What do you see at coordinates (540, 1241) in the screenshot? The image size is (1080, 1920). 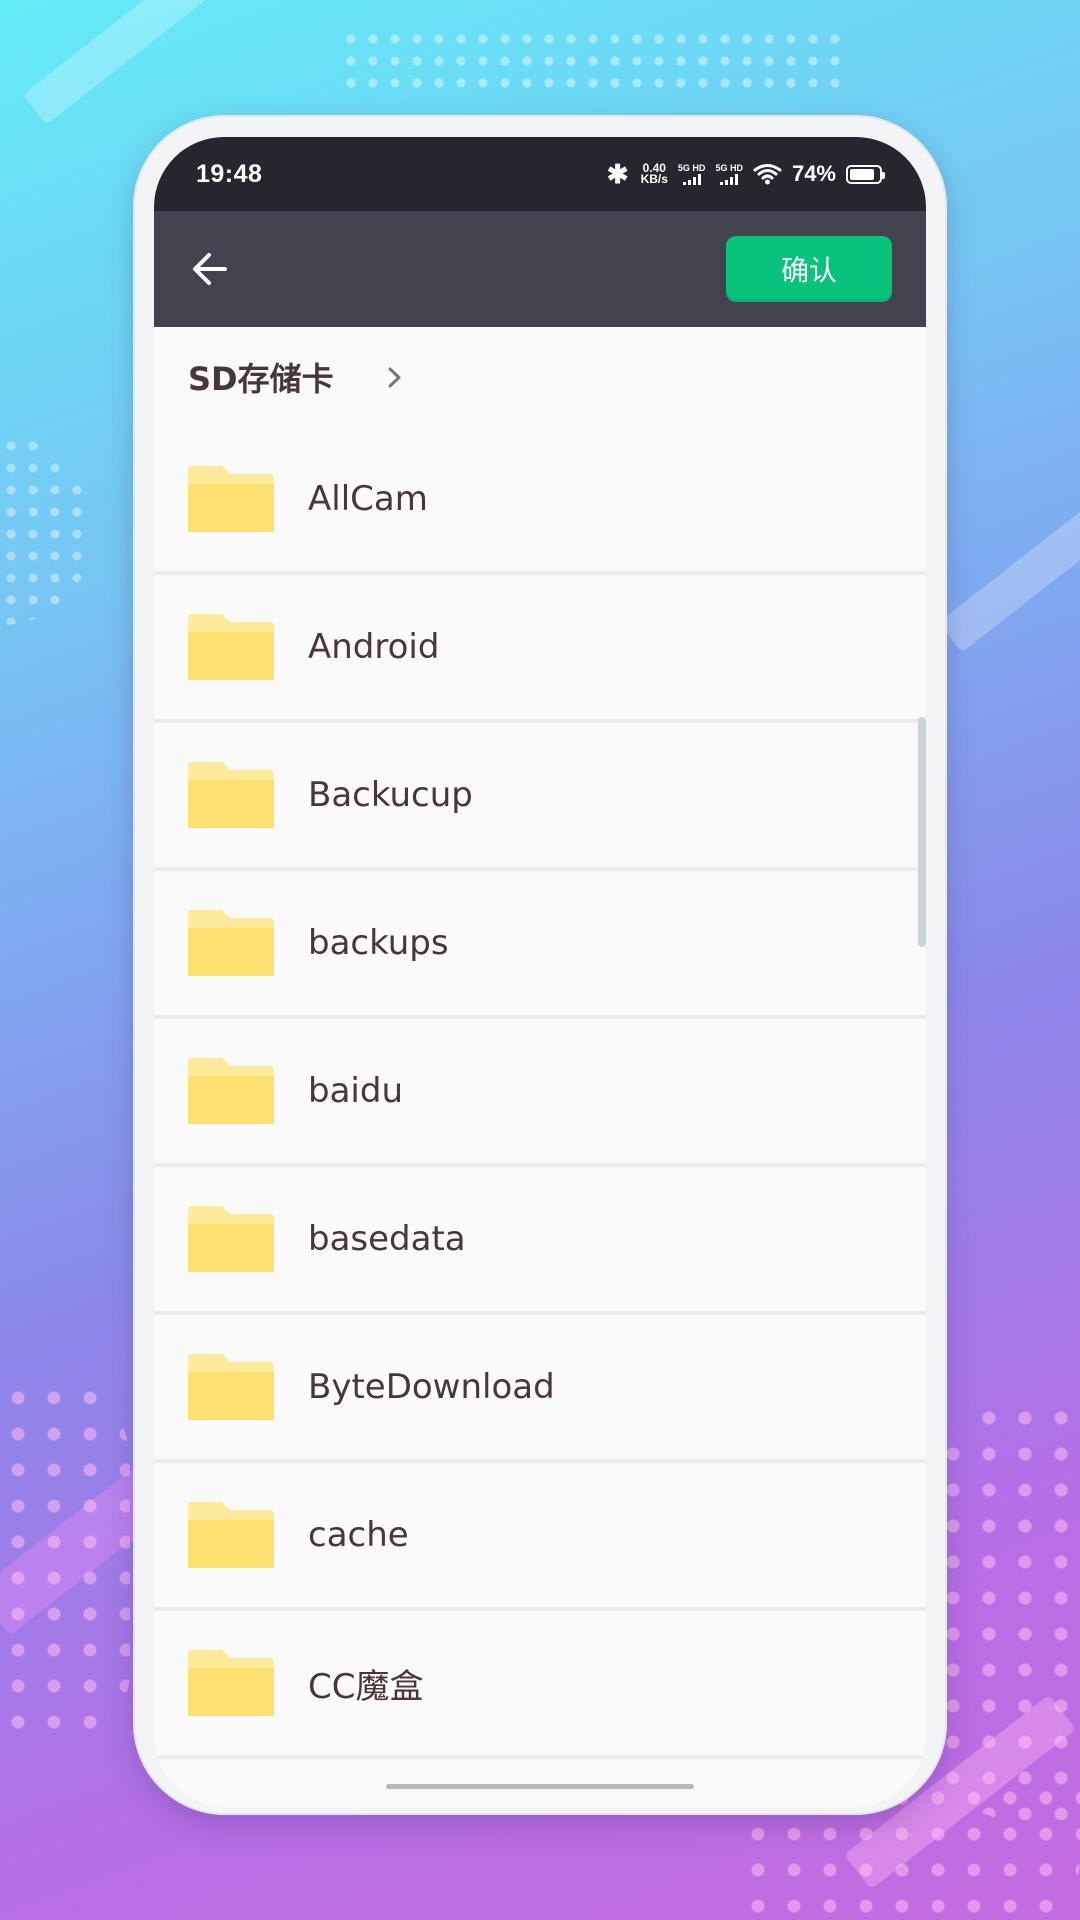 I see `folder-item: basedata` at bounding box center [540, 1241].